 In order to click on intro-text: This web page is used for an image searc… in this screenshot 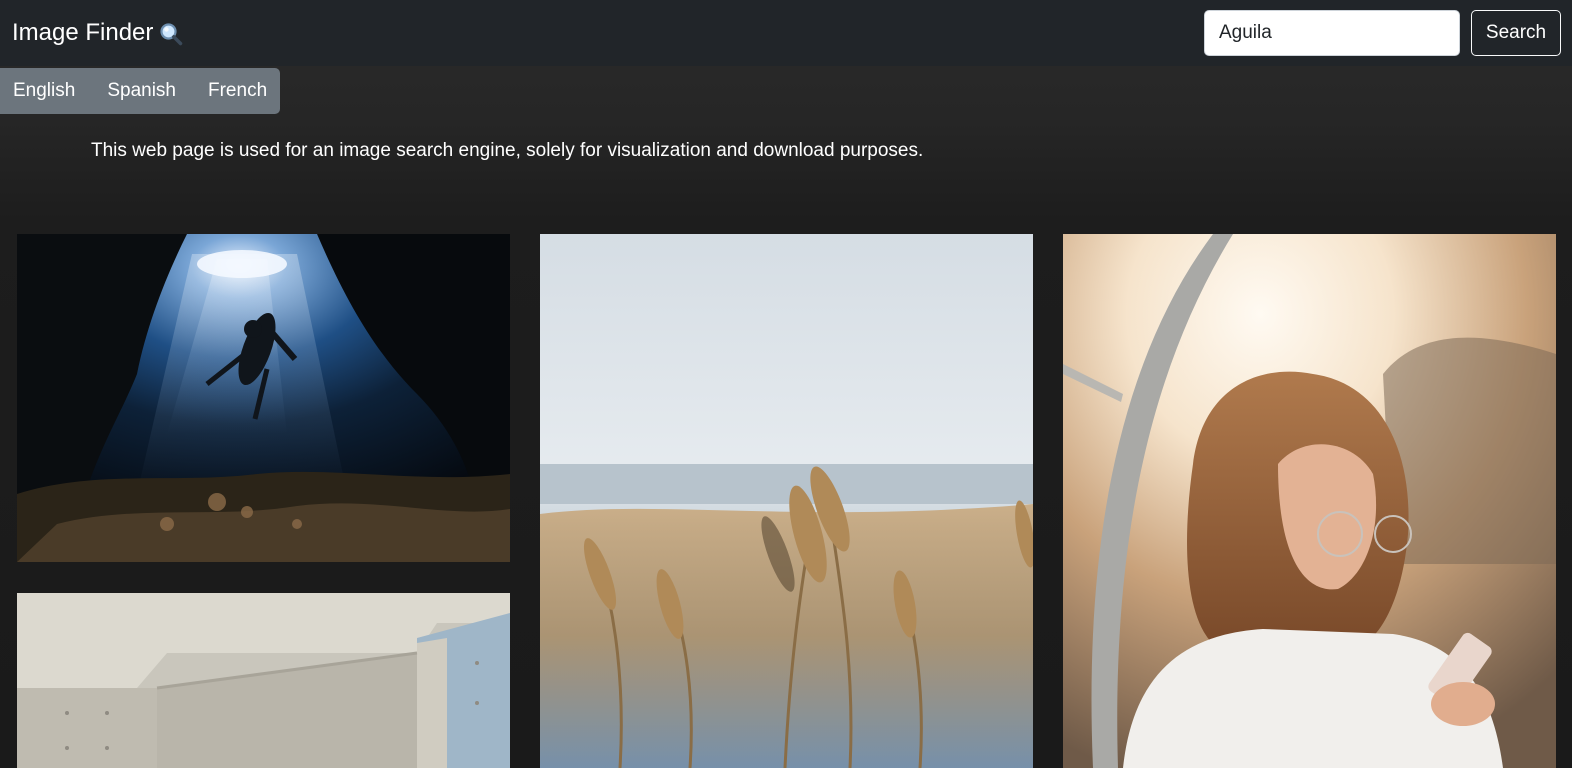, I will do `click(507, 150)`.